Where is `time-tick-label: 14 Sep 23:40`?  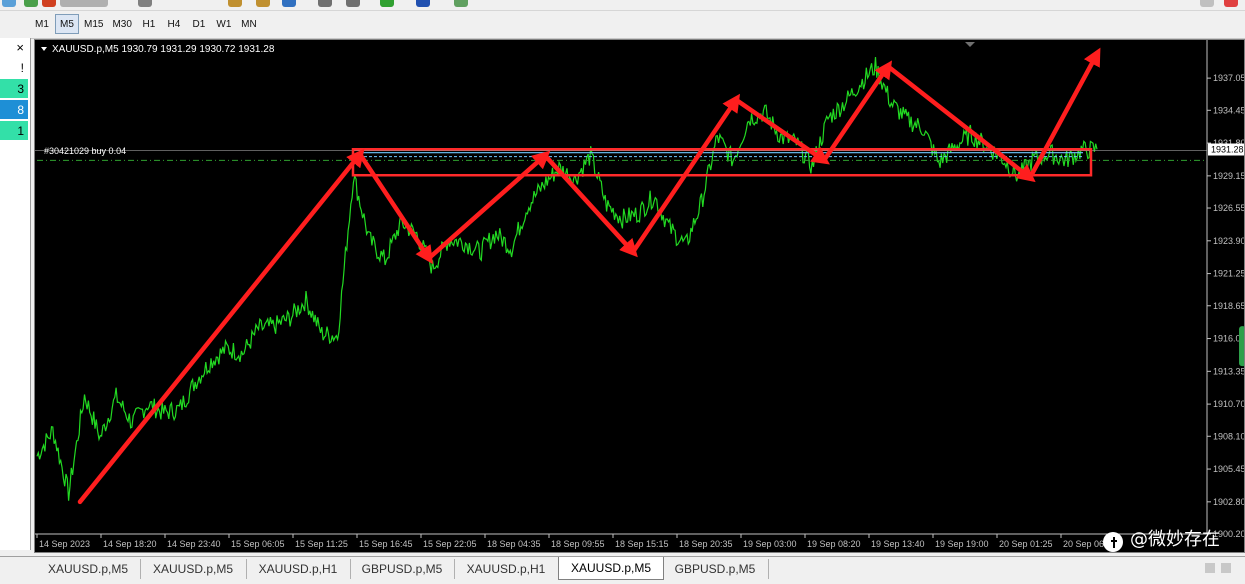 time-tick-label: 14 Sep 23:40 is located at coordinates (194, 544).